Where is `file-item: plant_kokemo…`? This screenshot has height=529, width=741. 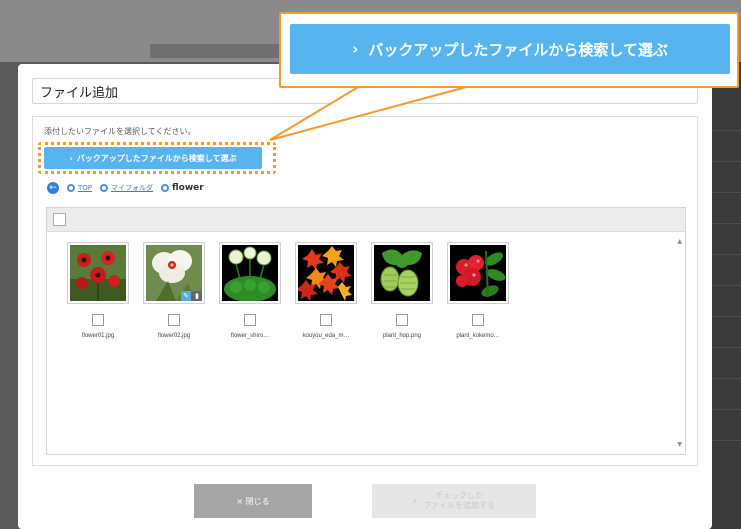 file-item: plant_kokemo… is located at coordinates (478, 290).